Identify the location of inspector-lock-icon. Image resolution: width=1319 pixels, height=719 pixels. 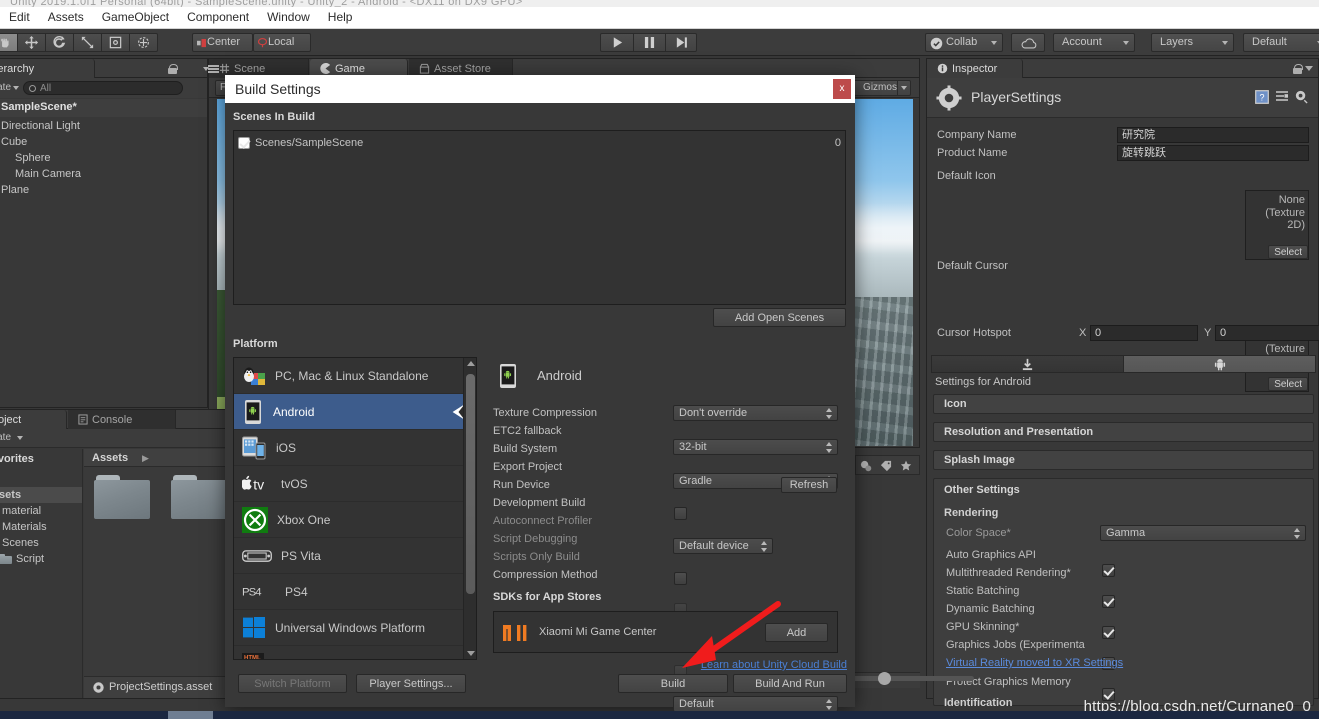
(1298, 69).